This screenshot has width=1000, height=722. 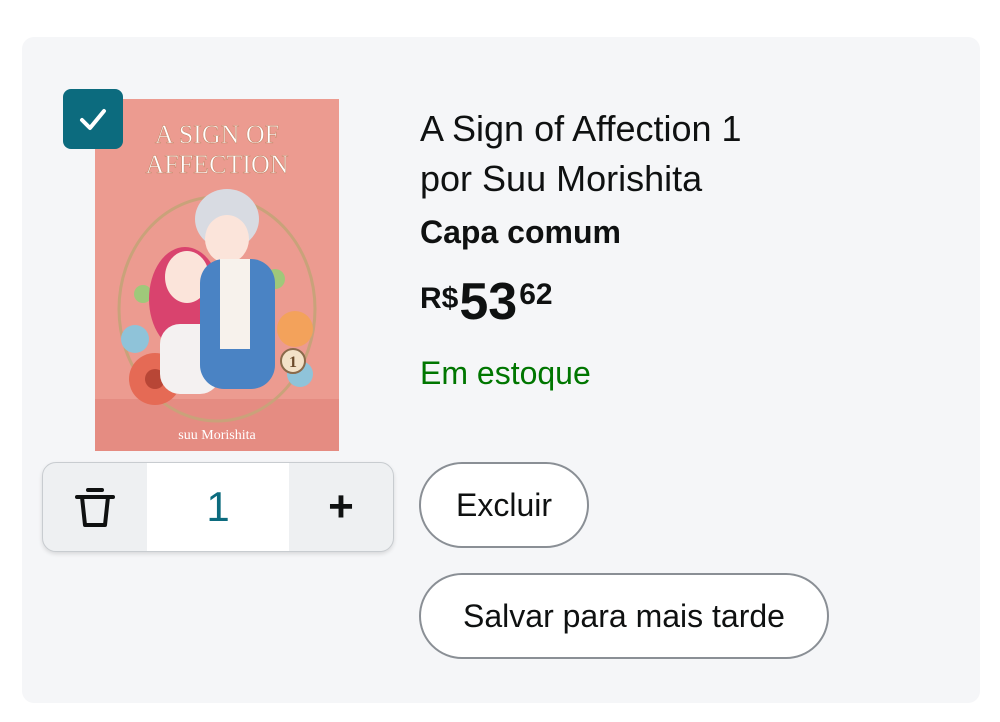 I want to click on quantity-stepper: 1 +, so click(x=218, y=507).